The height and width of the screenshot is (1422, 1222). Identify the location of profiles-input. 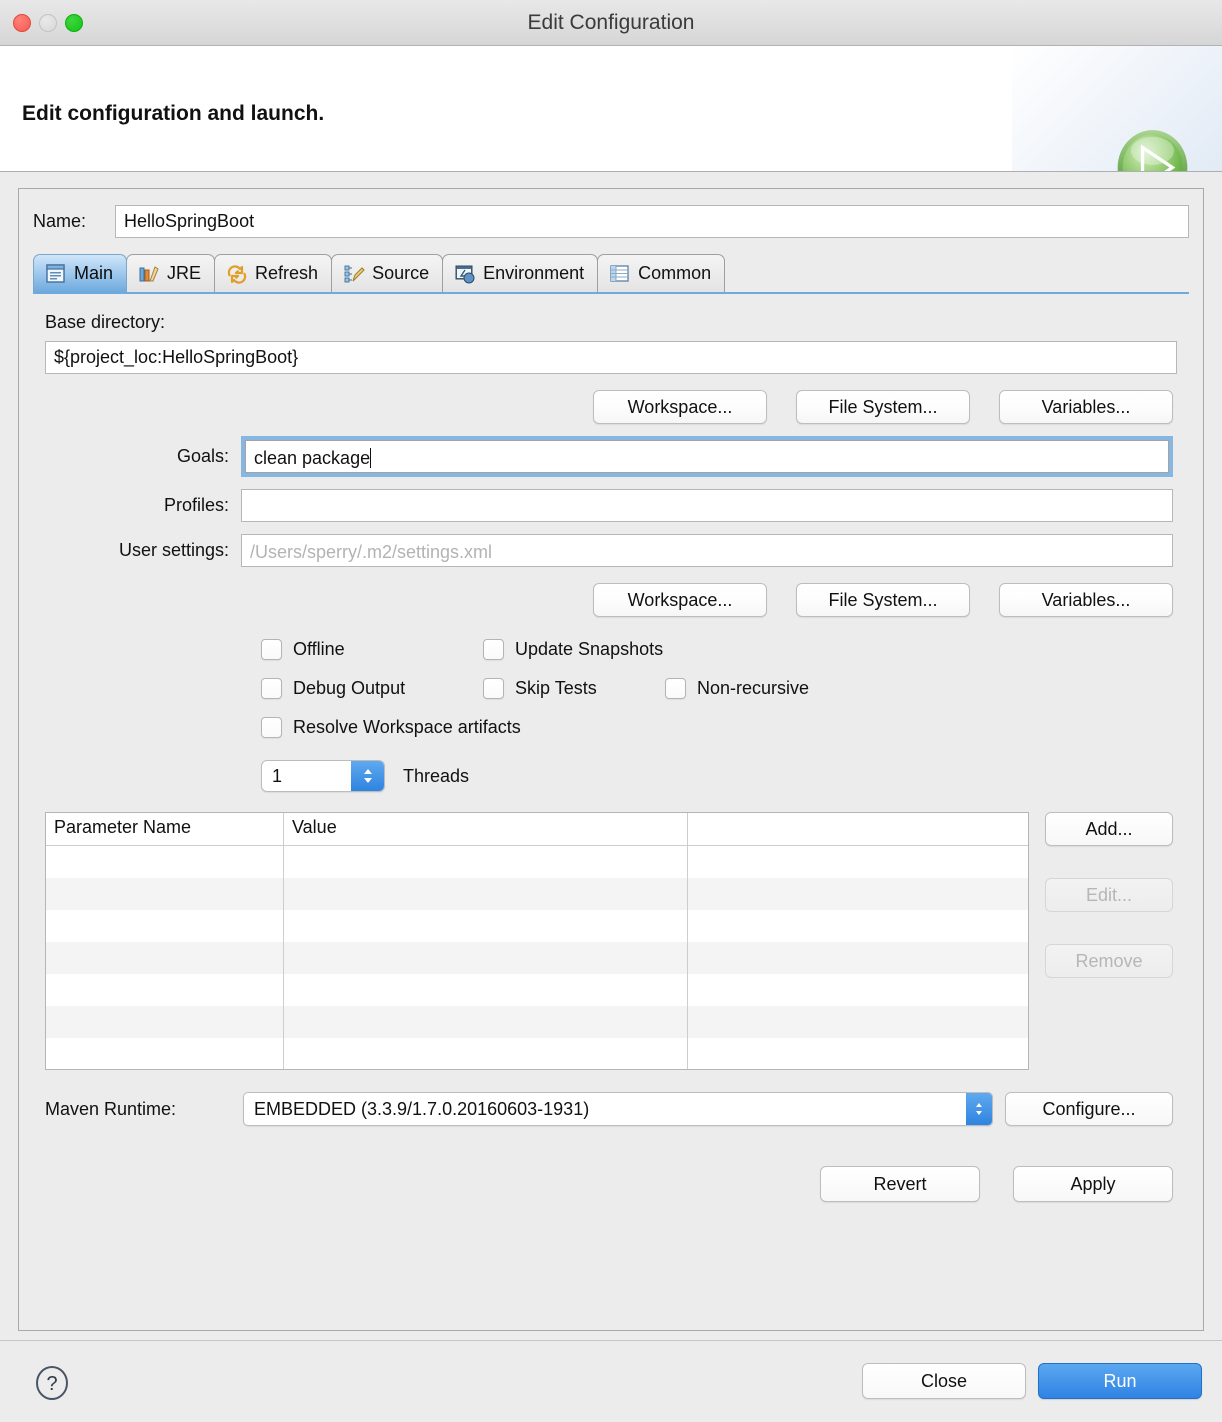
(707, 505).